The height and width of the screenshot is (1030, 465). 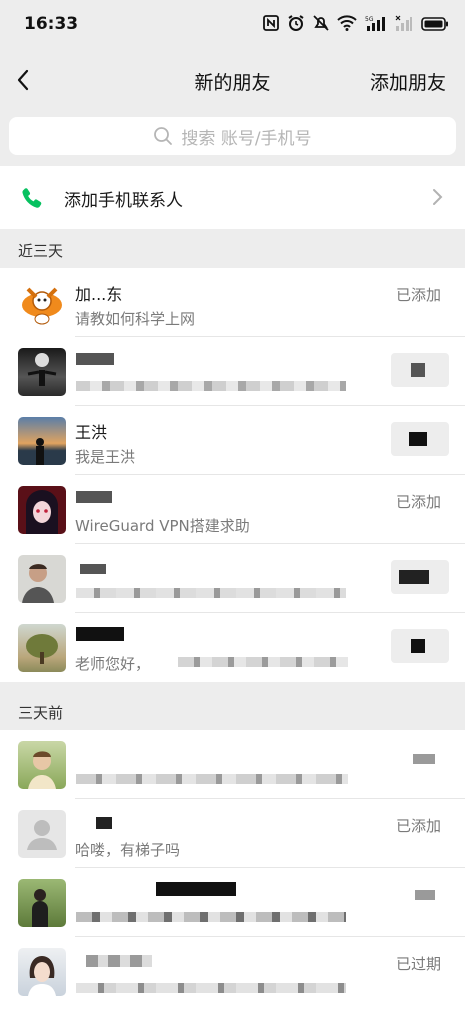 I want to click on friend-message: 我是王洪, so click(x=105, y=457).